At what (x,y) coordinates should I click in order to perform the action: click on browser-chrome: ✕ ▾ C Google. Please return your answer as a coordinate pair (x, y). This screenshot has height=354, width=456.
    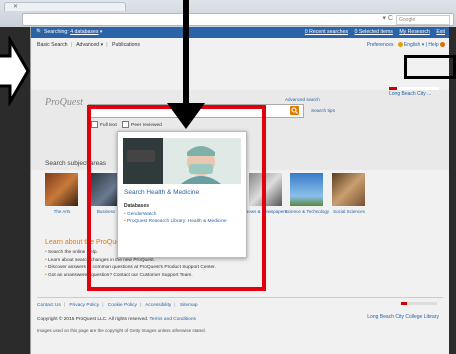
    Looking at the image, I should click on (228, 13).